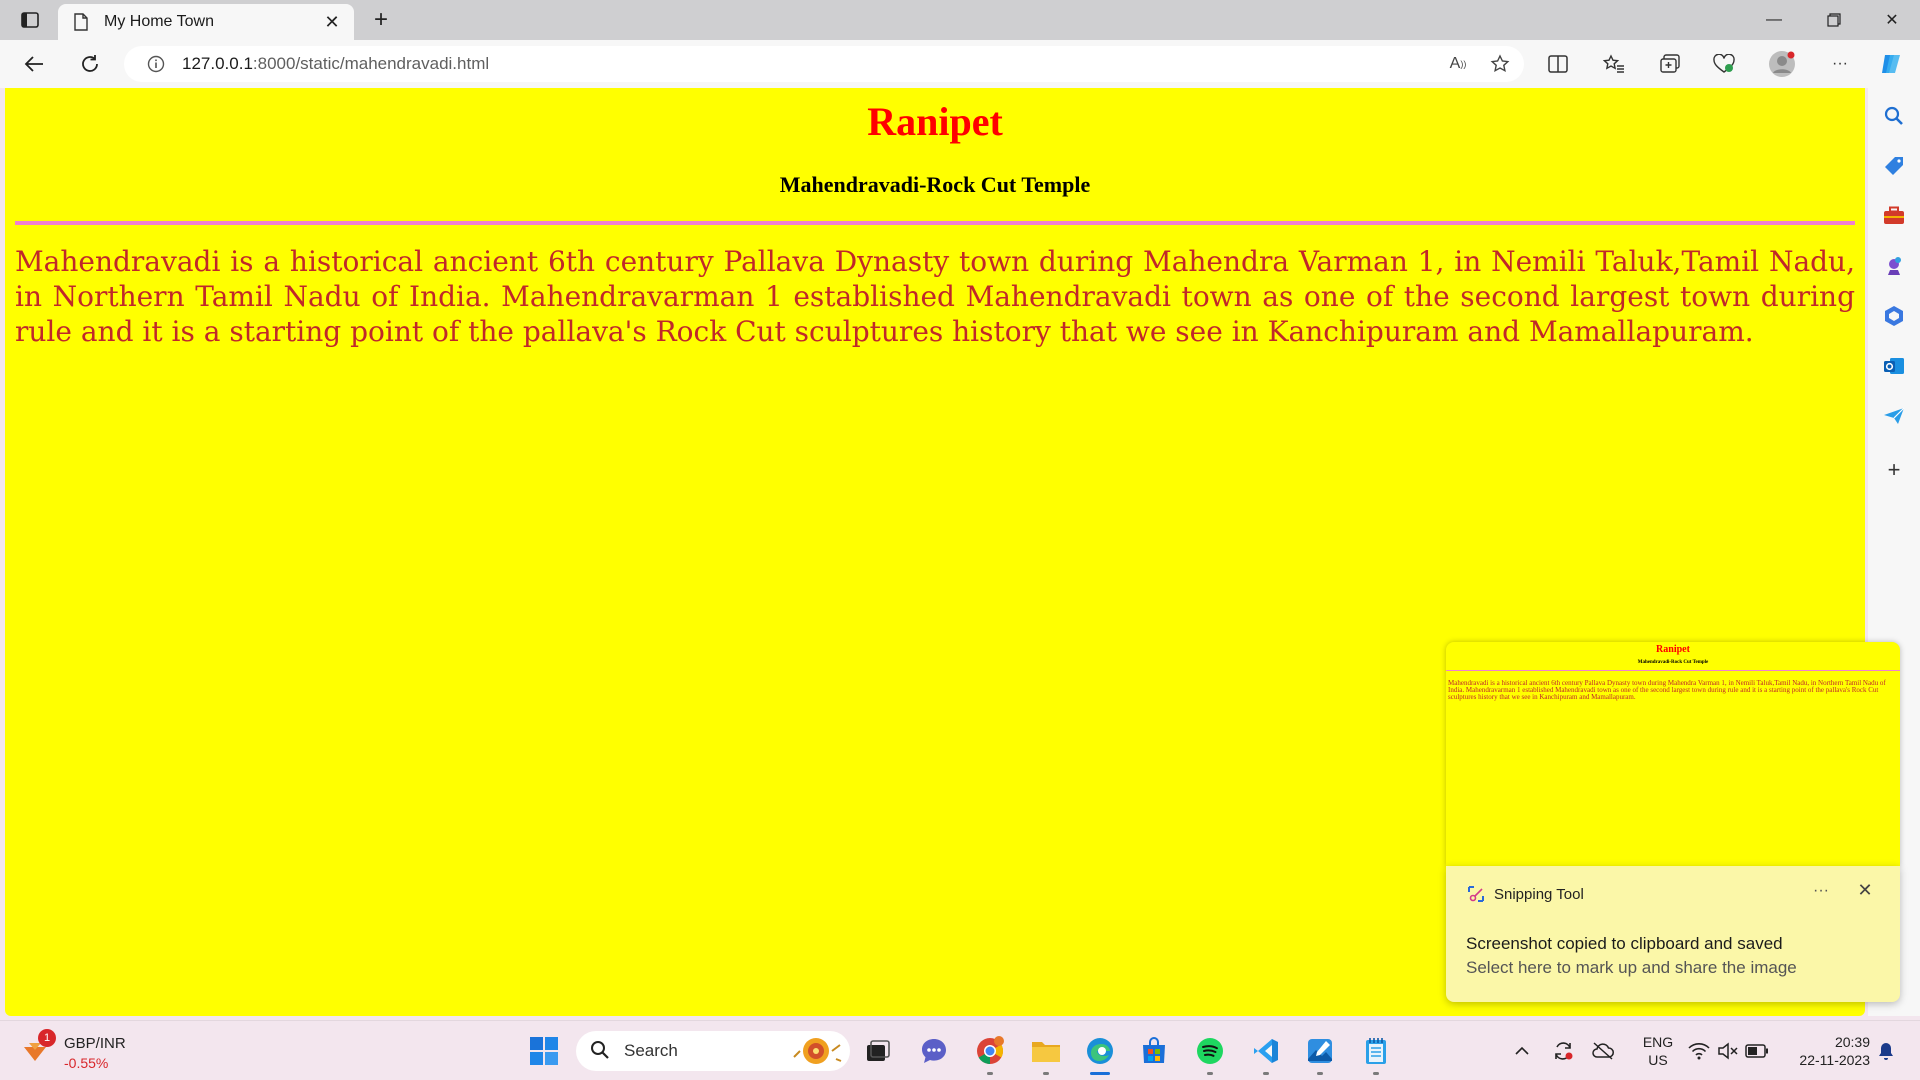  Describe the element at coordinates (332, 22) in the screenshot. I see `close-tab-icon: ✕` at that location.